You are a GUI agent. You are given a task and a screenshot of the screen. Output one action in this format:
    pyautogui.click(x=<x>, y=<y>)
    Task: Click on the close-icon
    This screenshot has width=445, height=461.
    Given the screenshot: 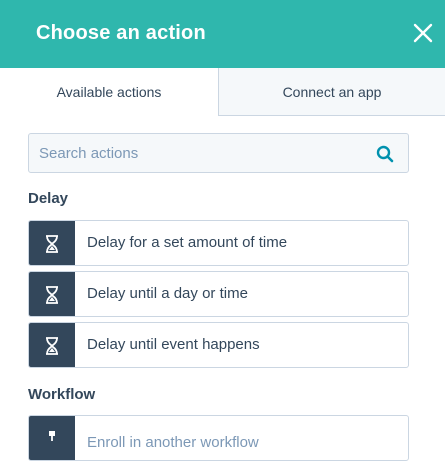 What is the action you would take?
    pyautogui.click(x=423, y=33)
    